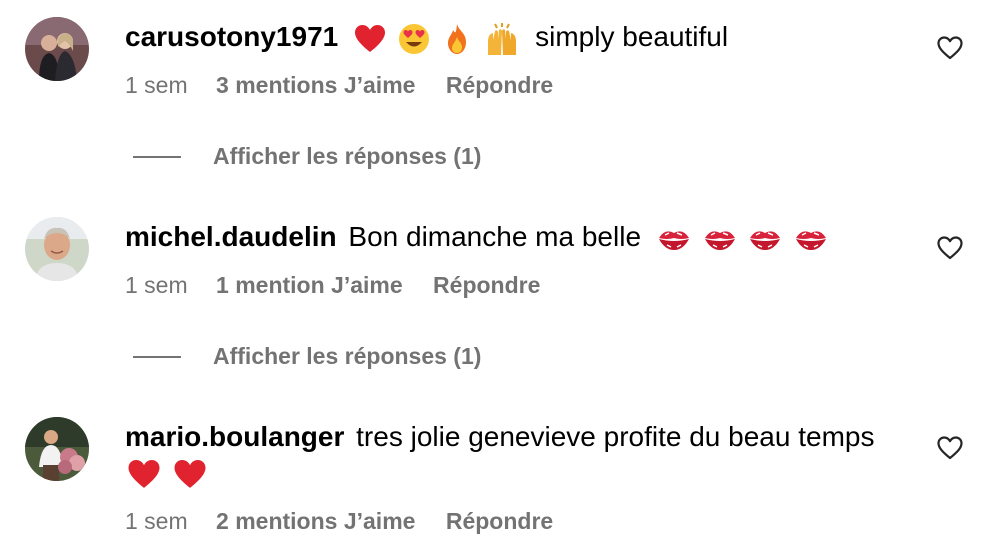 The height and width of the screenshot is (554, 992). What do you see at coordinates (315, 521) in the screenshot?
I see `like-count-button: 2 mentions J’aime` at bounding box center [315, 521].